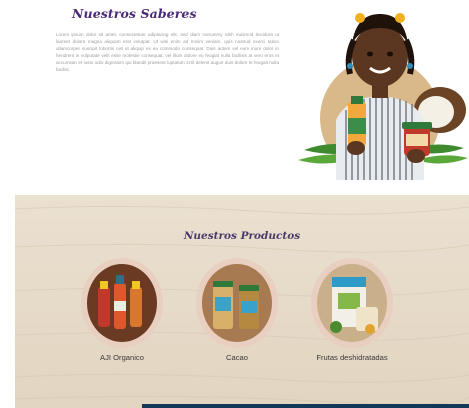  Describe the element at coordinates (134, 13) in the screenshot. I see `saberes-title: Nuestros Saberes` at that location.